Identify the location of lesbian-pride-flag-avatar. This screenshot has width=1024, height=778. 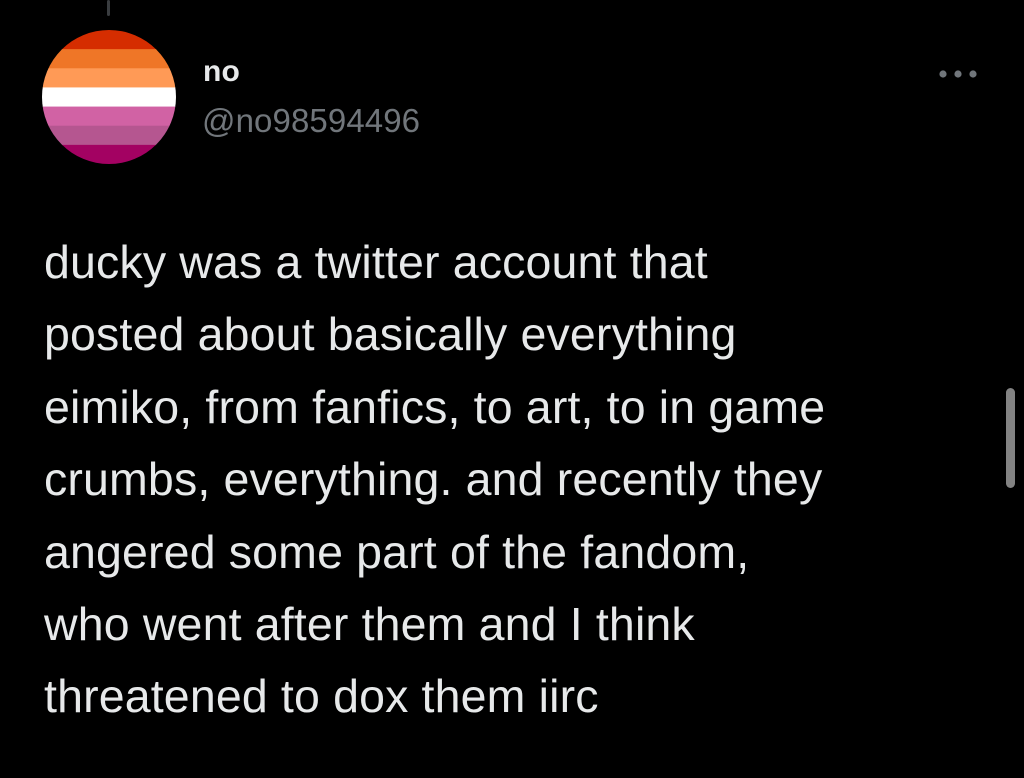
(109, 97).